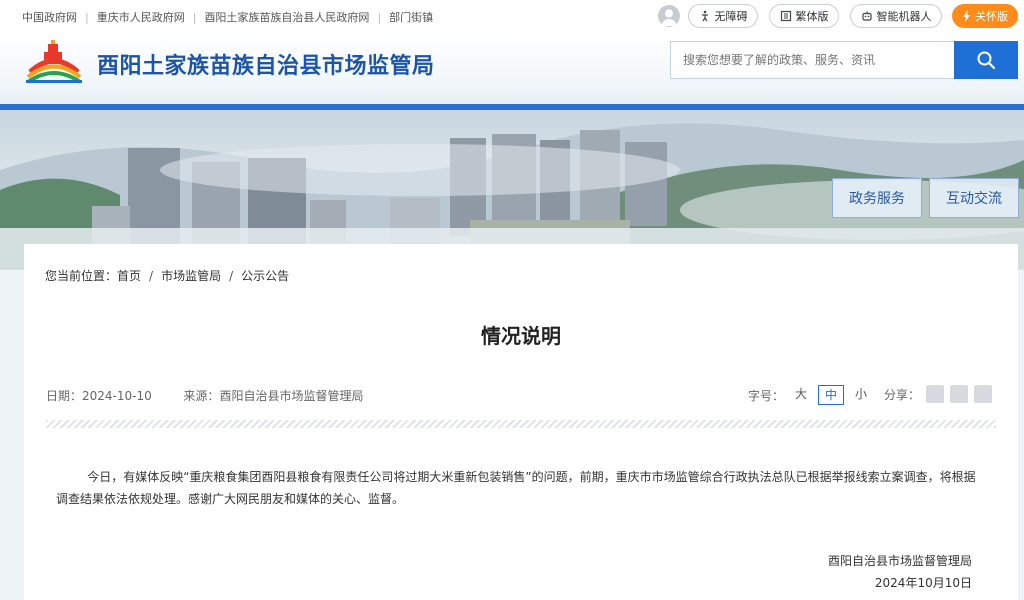 The image size is (1024, 600). What do you see at coordinates (899, 561) in the screenshot?
I see `signature-org: 酉阳自治县市场监督管理局` at bounding box center [899, 561].